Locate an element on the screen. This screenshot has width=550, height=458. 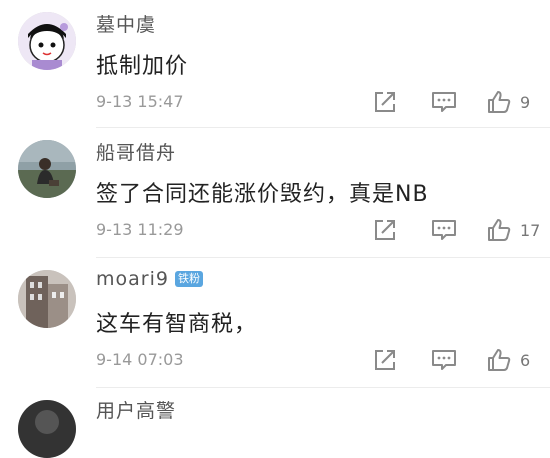
like-count: 9 is located at coordinates (525, 102).